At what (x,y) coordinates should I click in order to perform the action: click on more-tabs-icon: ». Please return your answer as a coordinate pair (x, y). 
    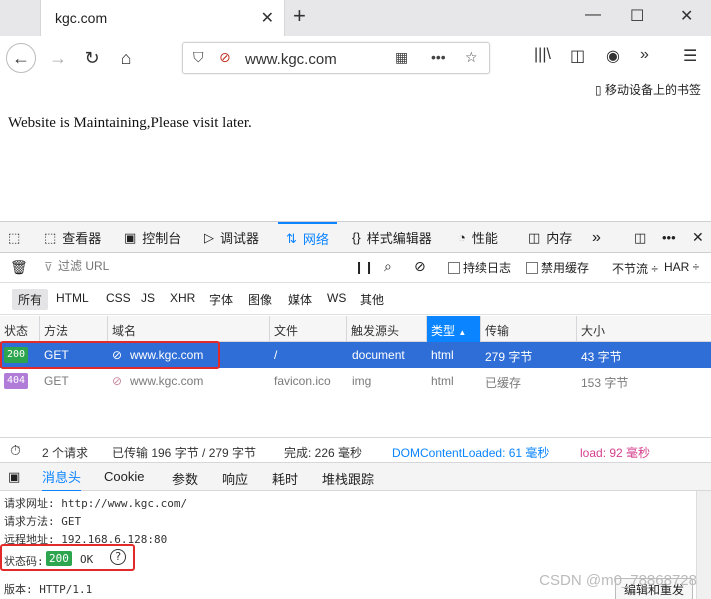
    Looking at the image, I should click on (596, 237).